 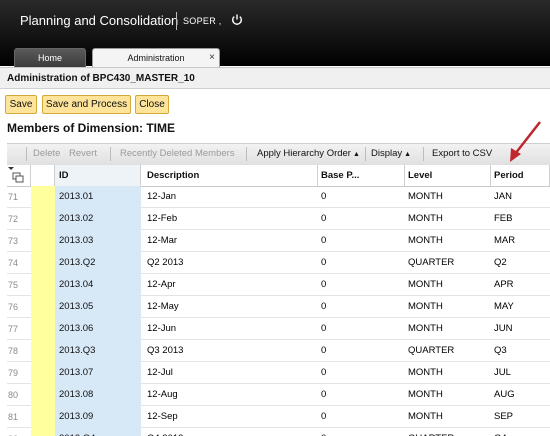 What do you see at coordinates (83, 153) in the screenshot?
I see `revert-button: Revert` at bounding box center [83, 153].